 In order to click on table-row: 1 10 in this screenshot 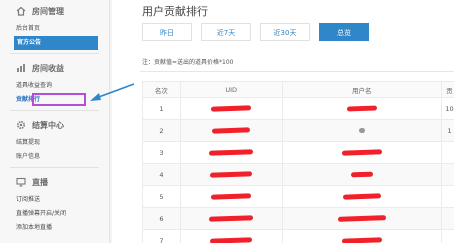, I will do `click(298, 108)`.